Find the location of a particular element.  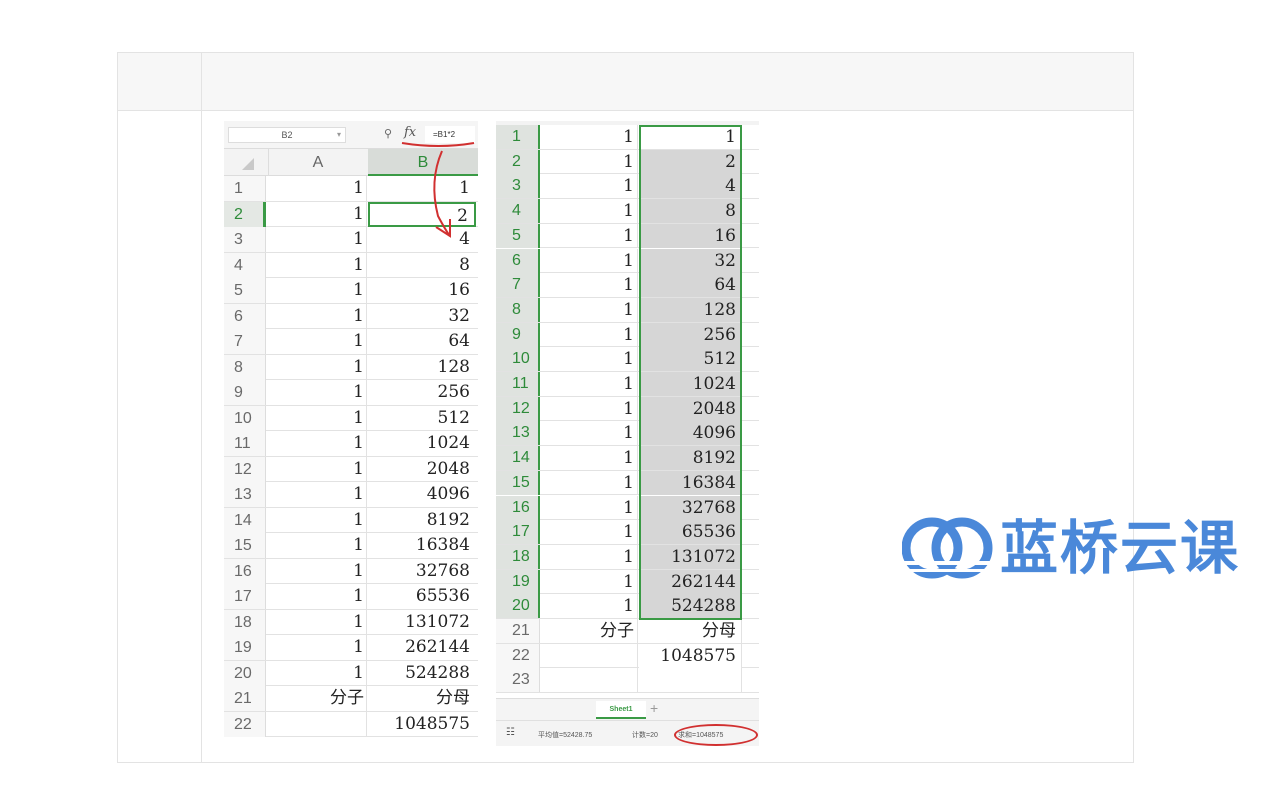

sheet-tab: Sheet1 is located at coordinates (621, 710).